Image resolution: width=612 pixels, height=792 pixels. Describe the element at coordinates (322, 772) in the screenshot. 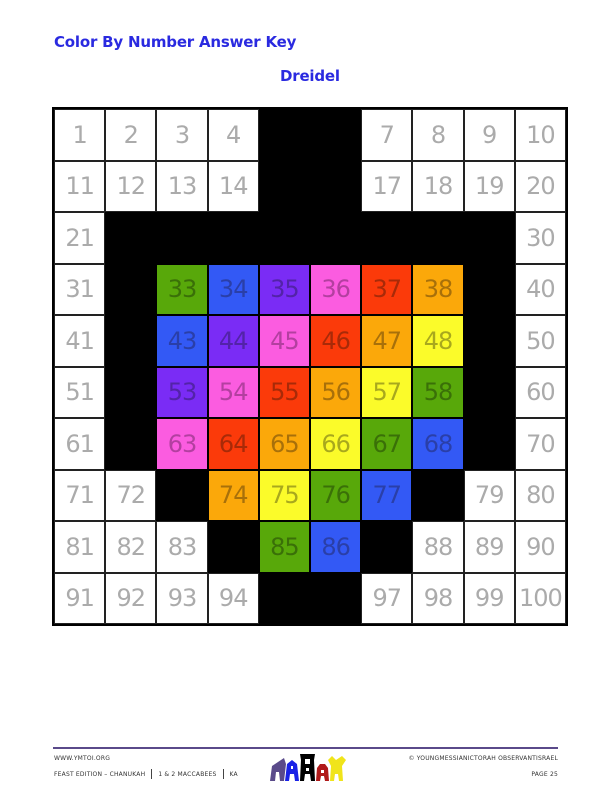

I see `logo-figure-red` at that location.